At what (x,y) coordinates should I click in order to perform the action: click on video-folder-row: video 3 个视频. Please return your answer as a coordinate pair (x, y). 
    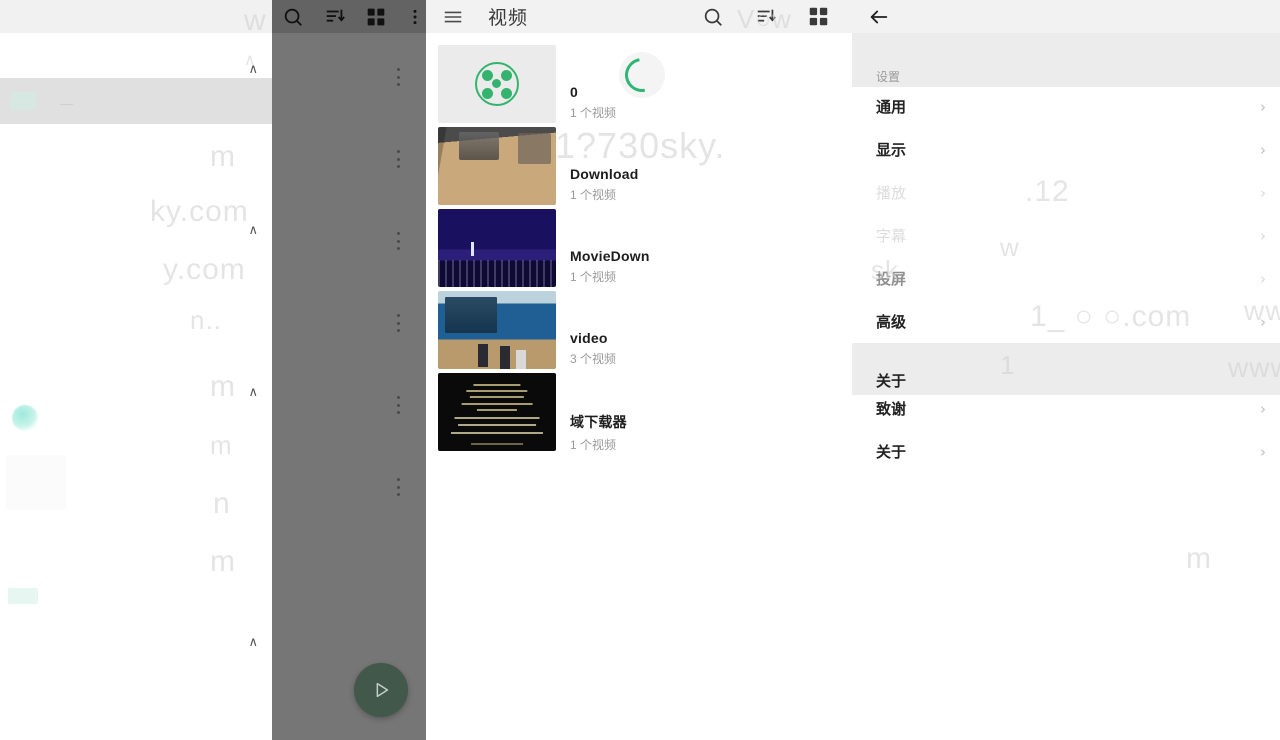
    Looking at the image, I should click on (639, 332).